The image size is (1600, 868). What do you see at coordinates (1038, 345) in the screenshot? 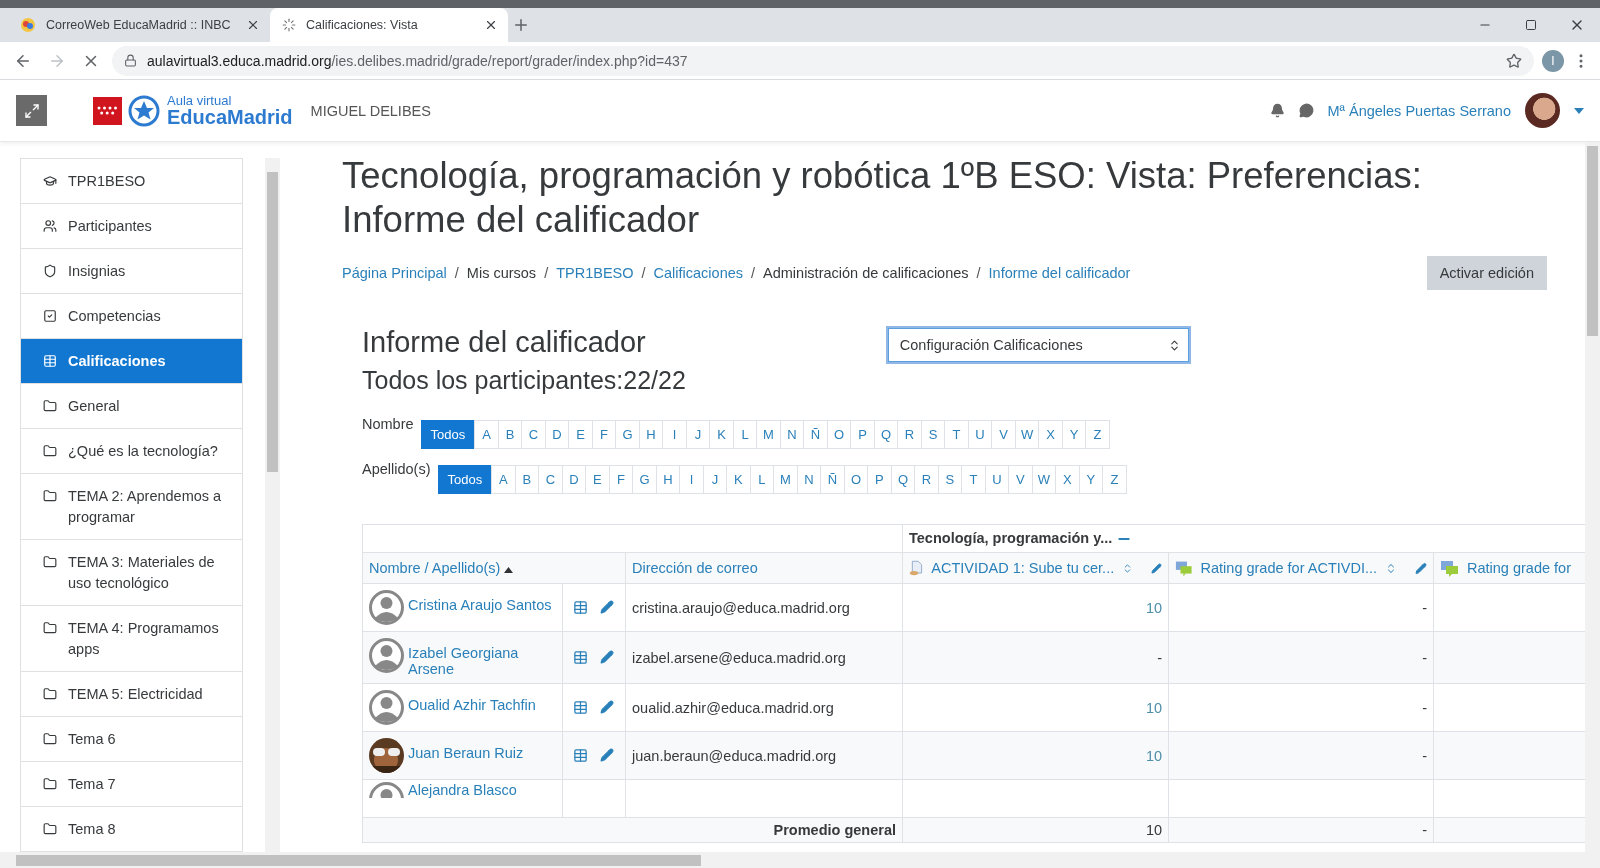
I see `report-select: Configuración Calificaciones` at bounding box center [1038, 345].